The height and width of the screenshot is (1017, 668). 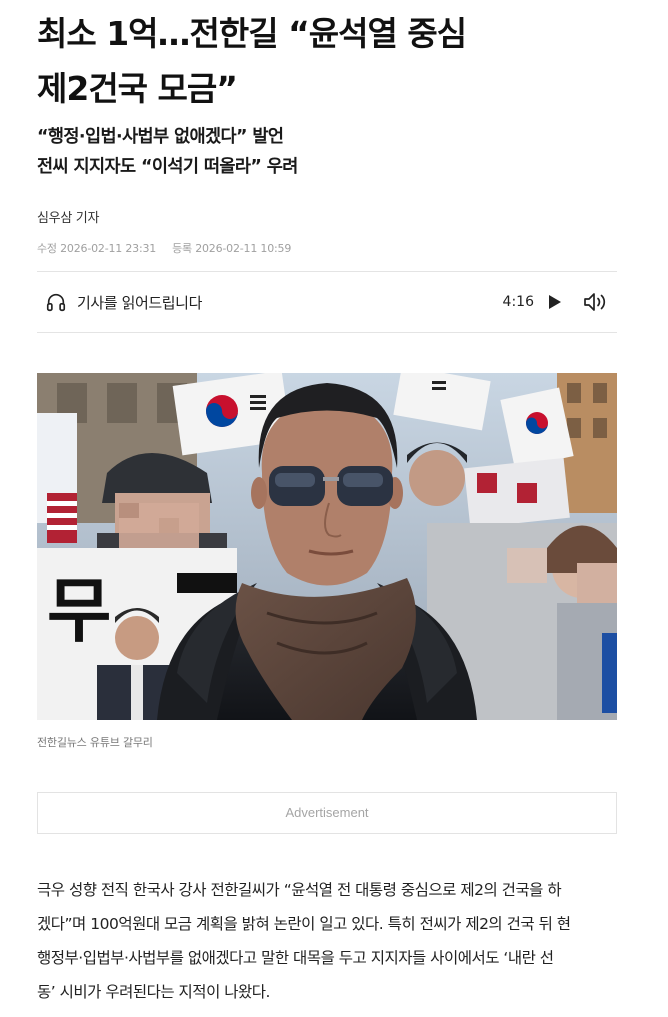 What do you see at coordinates (68, 216) in the screenshot?
I see `byline: 심우삼 기자` at bounding box center [68, 216].